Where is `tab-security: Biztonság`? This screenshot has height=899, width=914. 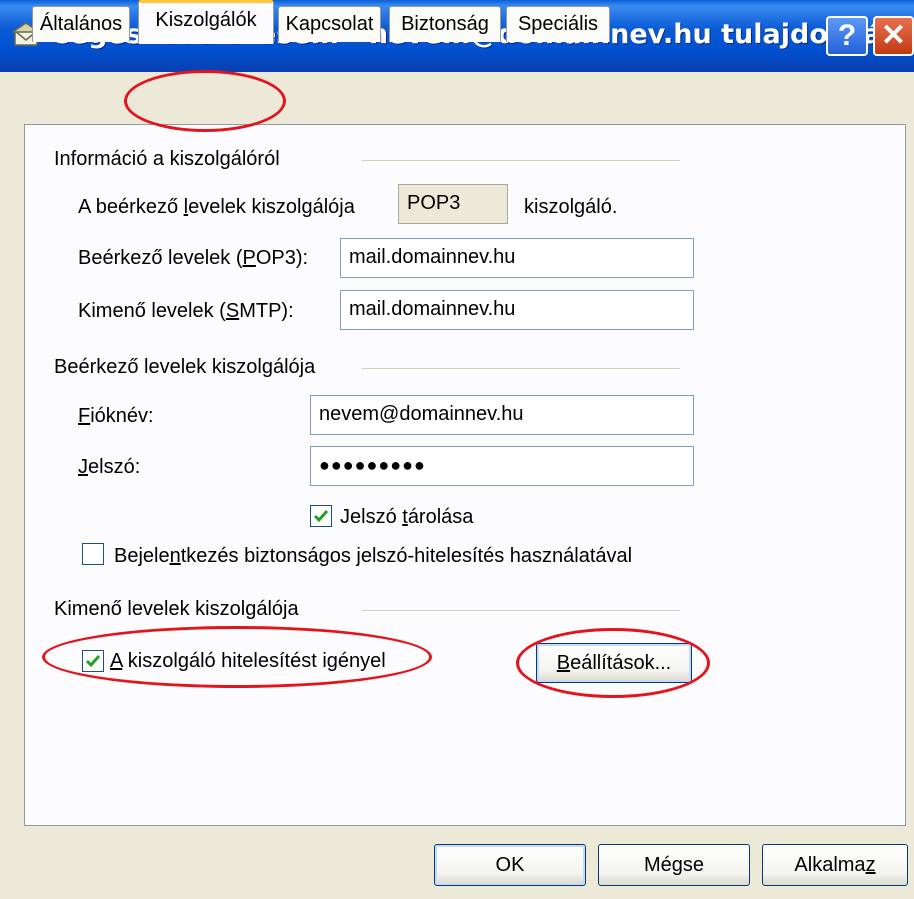
tab-security: Biztonság is located at coordinates (445, 24).